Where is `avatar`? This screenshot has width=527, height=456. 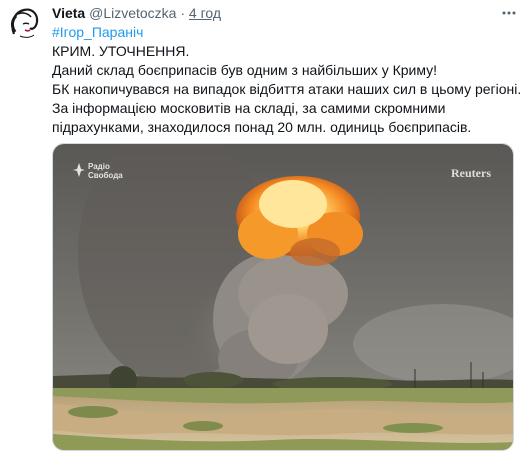
avatar is located at coordinates (25, 23).